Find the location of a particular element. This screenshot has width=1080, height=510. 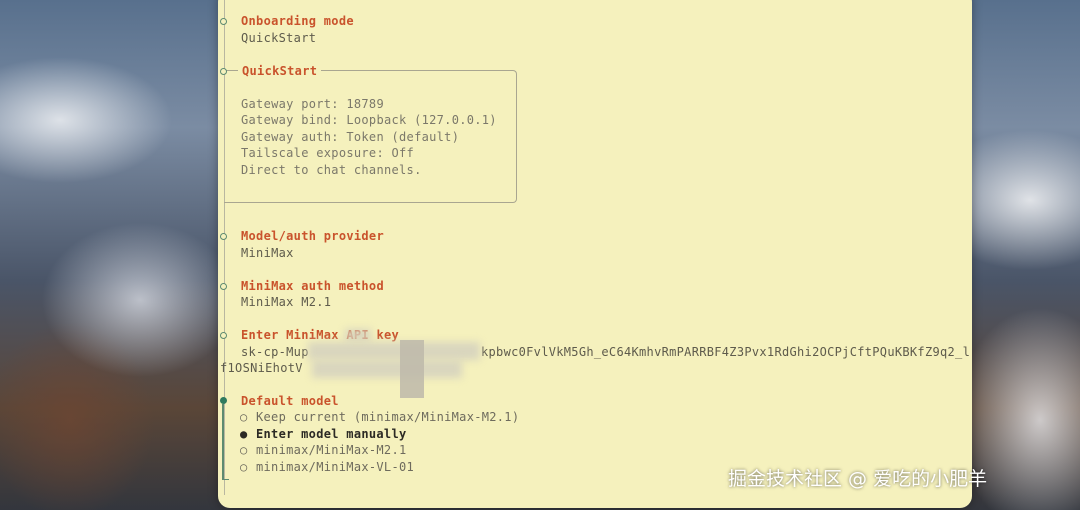

auth-method-title: MiniMax auth method is located at coordinates (312, 286).